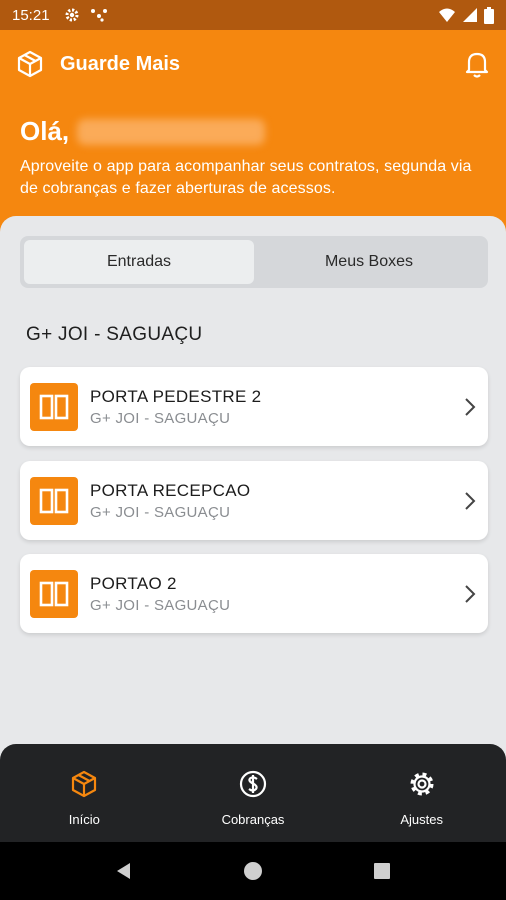 The image size is (506, 900). I want to click on nav-ajustes: Ajustes, so click(421, 793).